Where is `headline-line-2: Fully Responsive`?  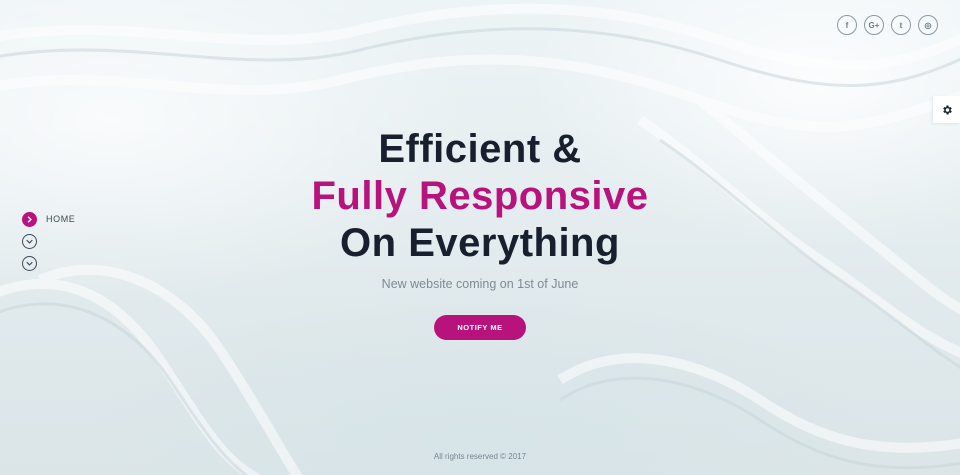 headline-line-2: Fully Responsive is located at coordinates (480, 196).